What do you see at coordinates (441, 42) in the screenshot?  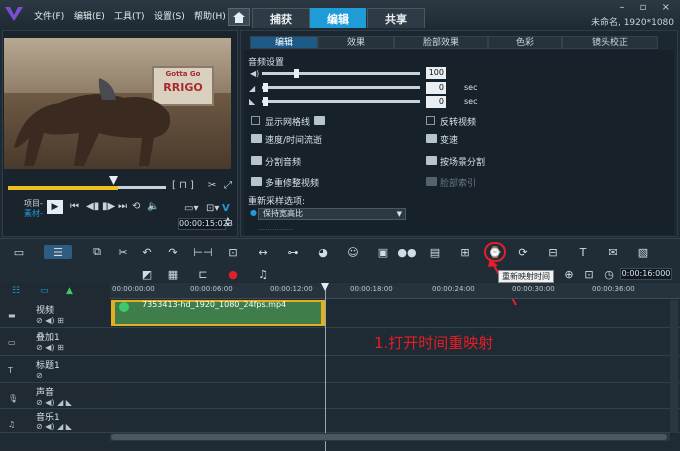 I see `tab-options-face: 脸部效果` at bounding box center [441, 42].